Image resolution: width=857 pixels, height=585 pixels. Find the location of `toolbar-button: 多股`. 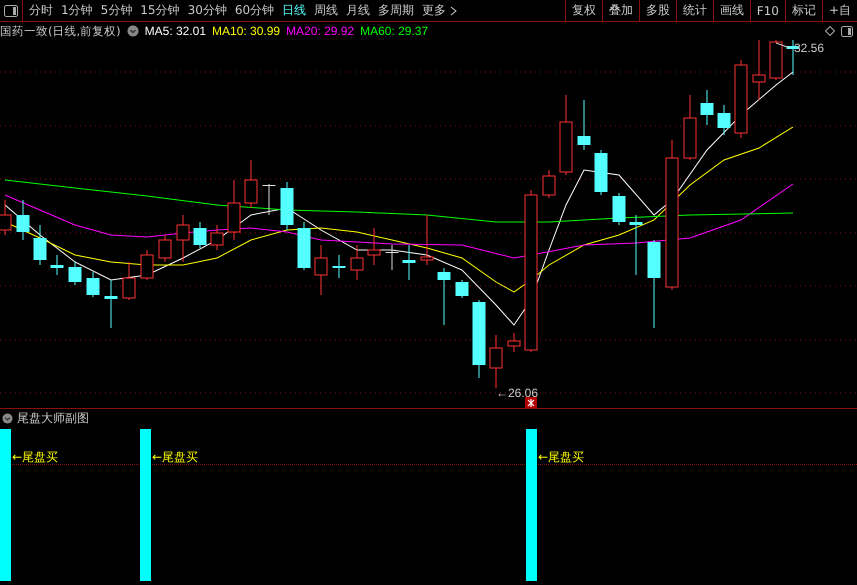

toolbar-button: 多股 is located at coordinates (657, 10).